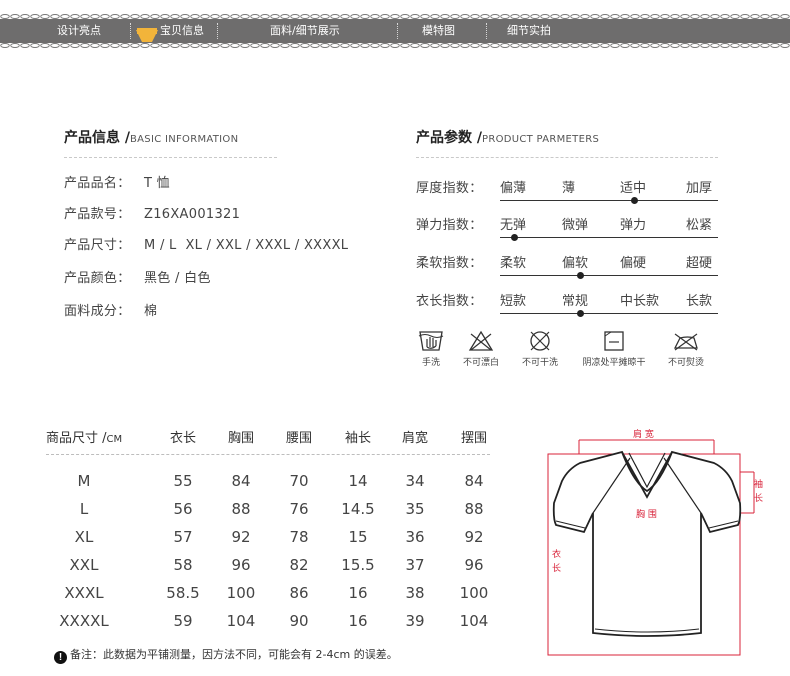 This screenshot has width=790, height=676. Describe the element at coordinates (449, 301) in the screenshot. I see `param-label: 衣长指数：` at that location.